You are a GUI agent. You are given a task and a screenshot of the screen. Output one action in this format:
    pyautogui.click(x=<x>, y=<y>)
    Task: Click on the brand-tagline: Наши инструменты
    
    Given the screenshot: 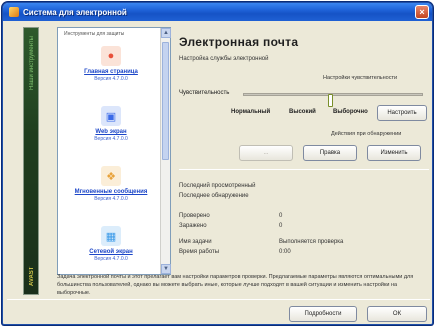 What is the action you would take?
    pyautogui.click(x=32, y=63)
    